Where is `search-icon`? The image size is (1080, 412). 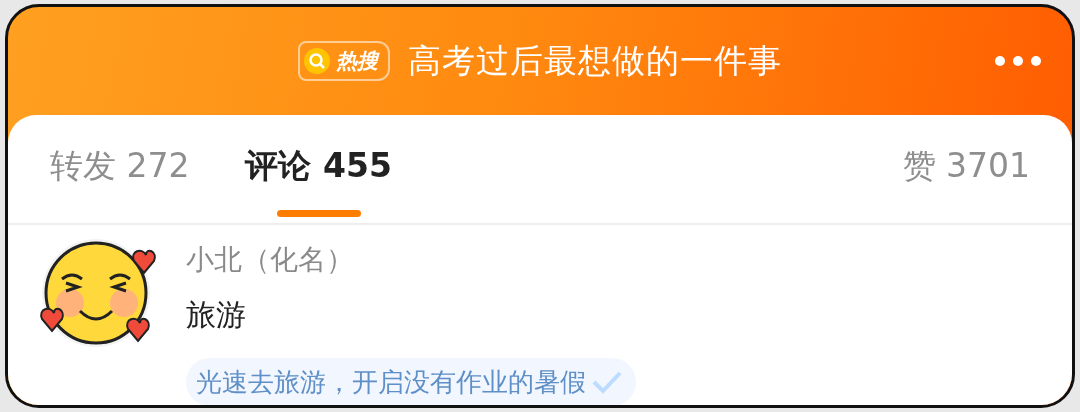 search-icon is located at coordinates (317, 61).